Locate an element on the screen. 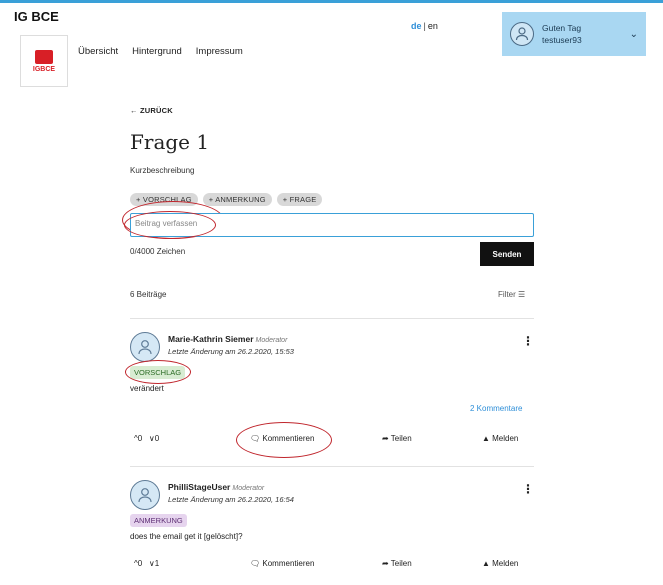  logo-mark is located at coordinates (44, 56).